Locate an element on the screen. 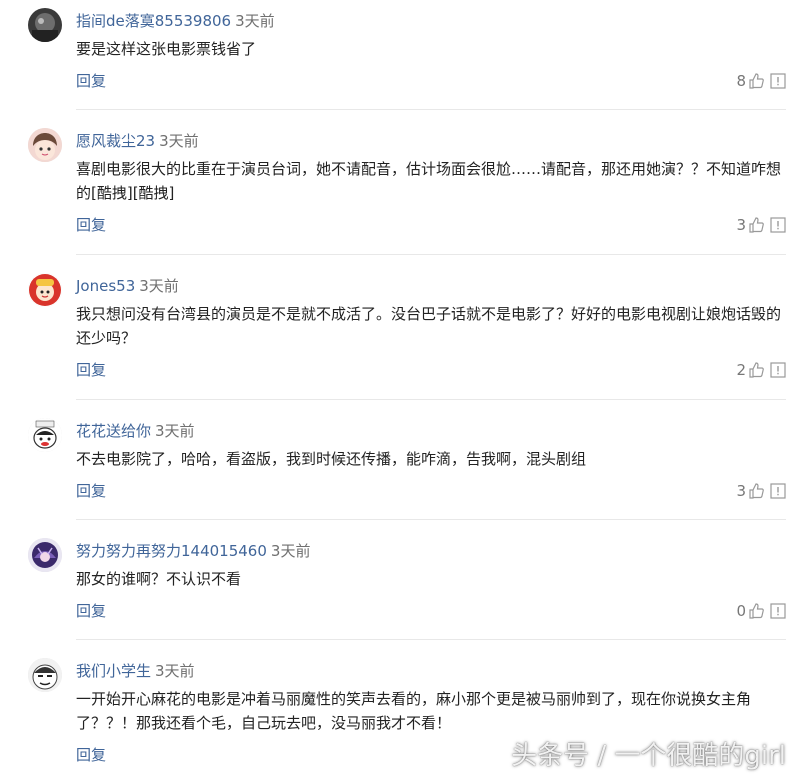 The height and width of the screenshot is (782, 808). like-button: 8 is located at coordinates (750, 81).